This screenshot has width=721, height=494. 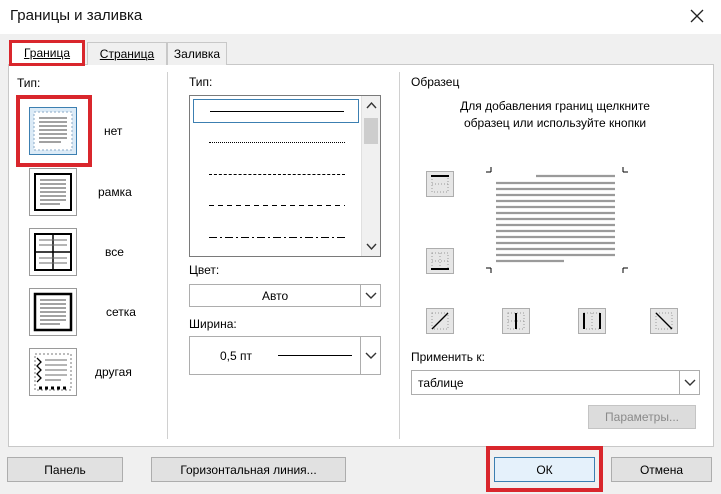 What do you see at coordinates (371, 131) in the screenshot?
I see `scroll-thumb` at bounding box center [371, 131].